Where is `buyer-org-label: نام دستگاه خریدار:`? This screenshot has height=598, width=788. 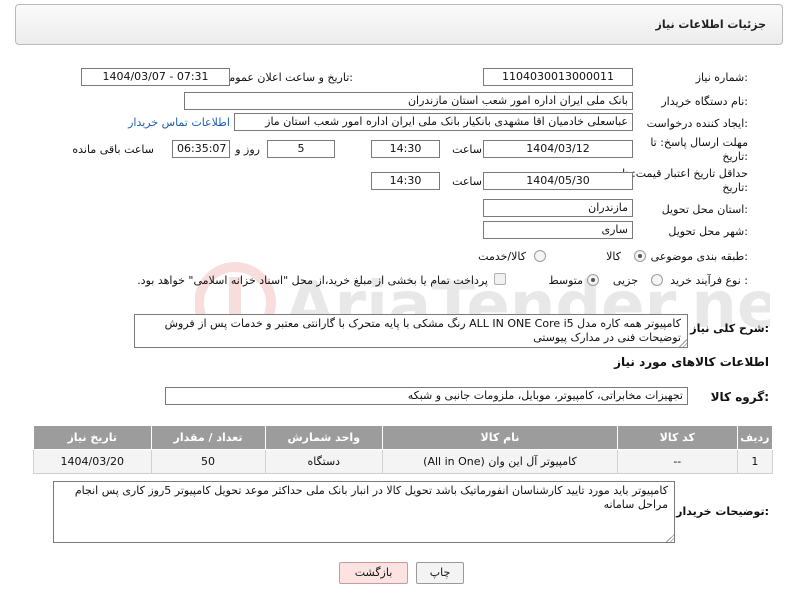 buyer-org-label: نام دستگاه خریدار: is located at coordinates (704, 101).